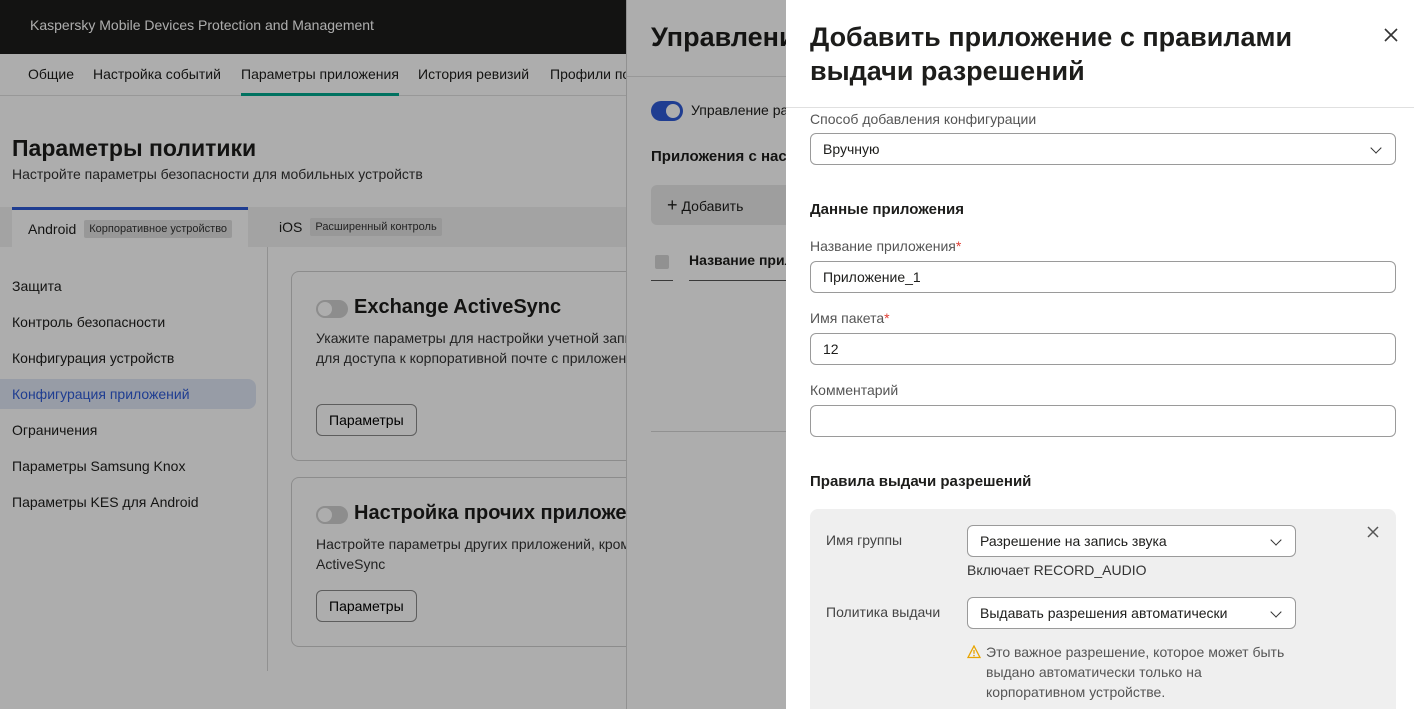 The image size is (1414, 709). Describe the element at coordinates (923, 119) in the screenshot. I see `config-method-label: Способ добавления конфигурации` at that location.